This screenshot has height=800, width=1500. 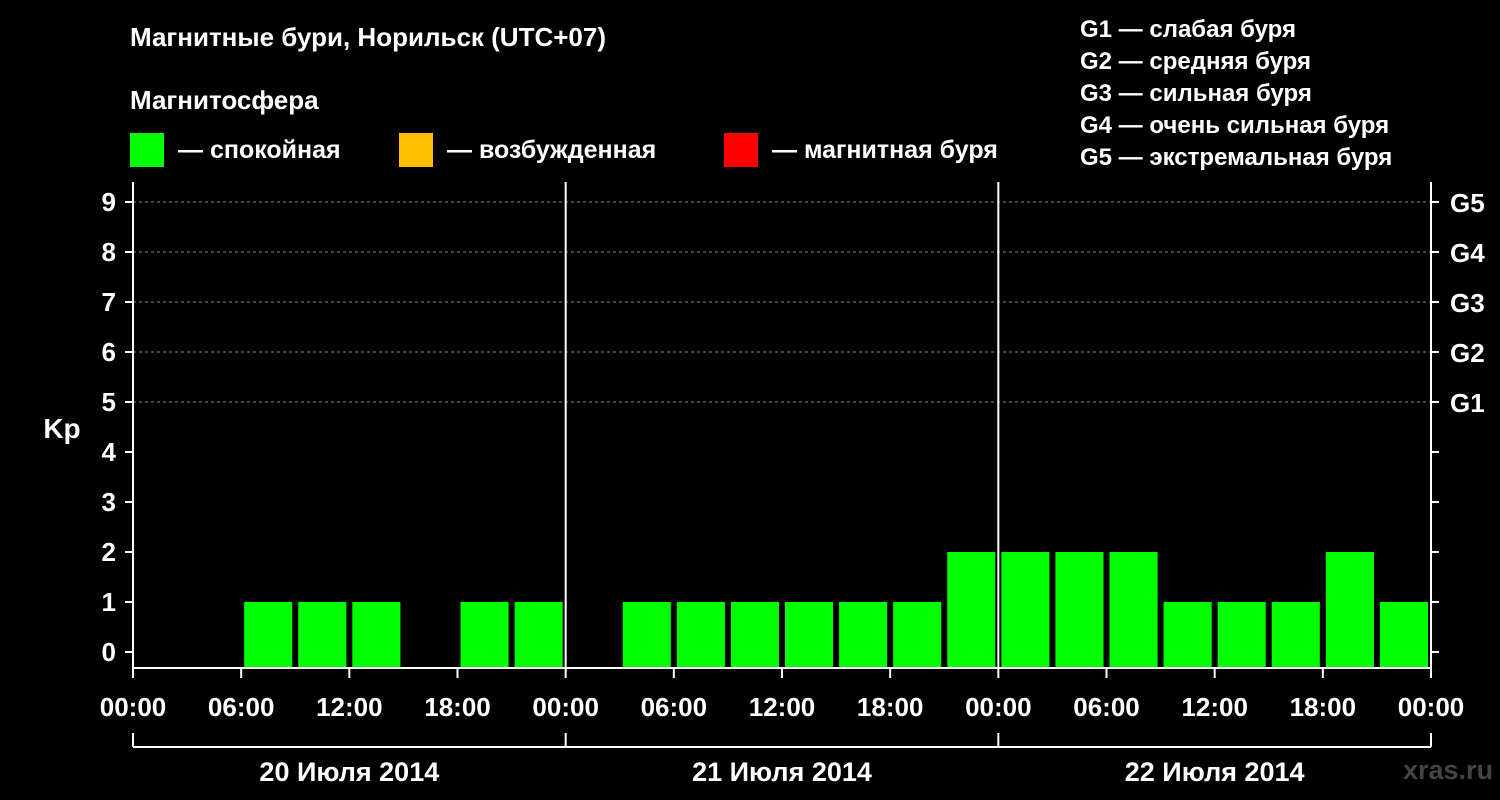 I want to click on y-tick-label: 9, so click(x=109, y=202).